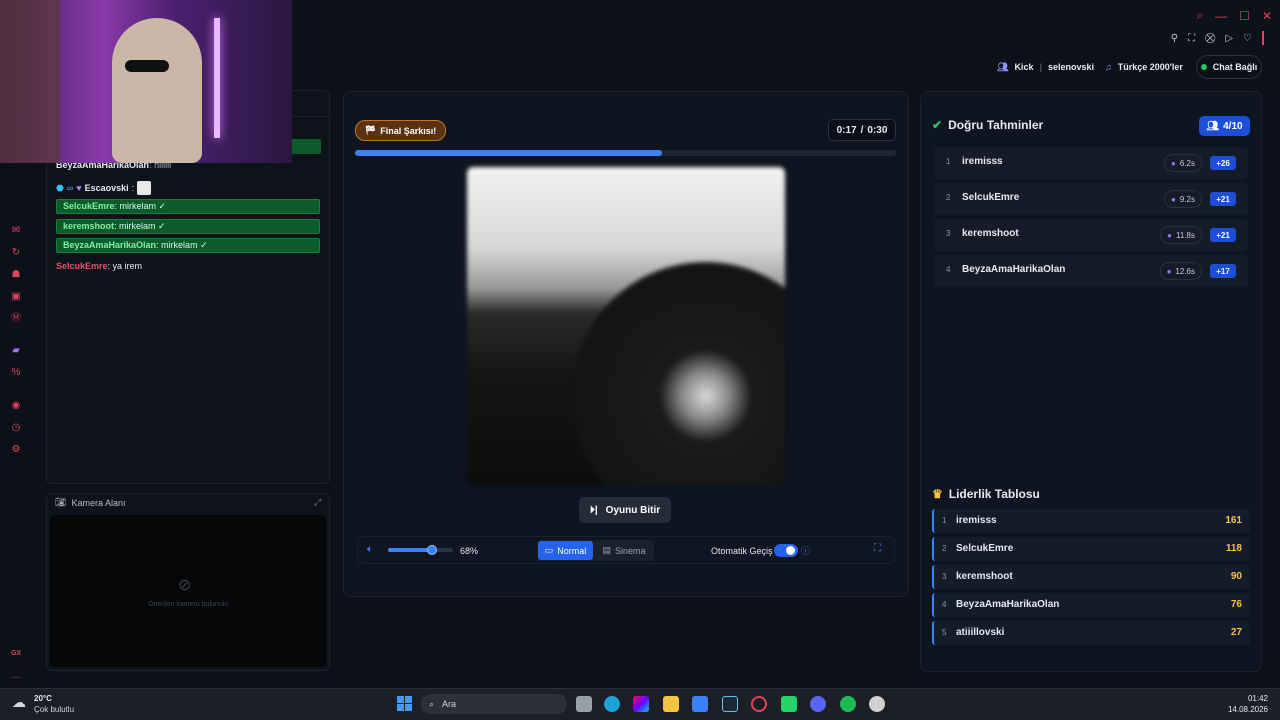 This screenshot has width=1280, height=720. I want to click on weather-icon: ☁, so click(19, 702).